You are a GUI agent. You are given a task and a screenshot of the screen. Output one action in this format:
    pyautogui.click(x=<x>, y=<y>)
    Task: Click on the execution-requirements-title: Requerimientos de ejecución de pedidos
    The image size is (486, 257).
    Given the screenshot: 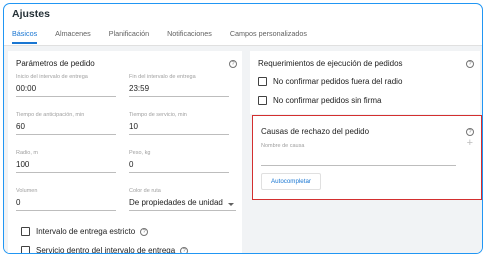 What is the action you would take?
    pyautogui.click(x=330, y=63)
    